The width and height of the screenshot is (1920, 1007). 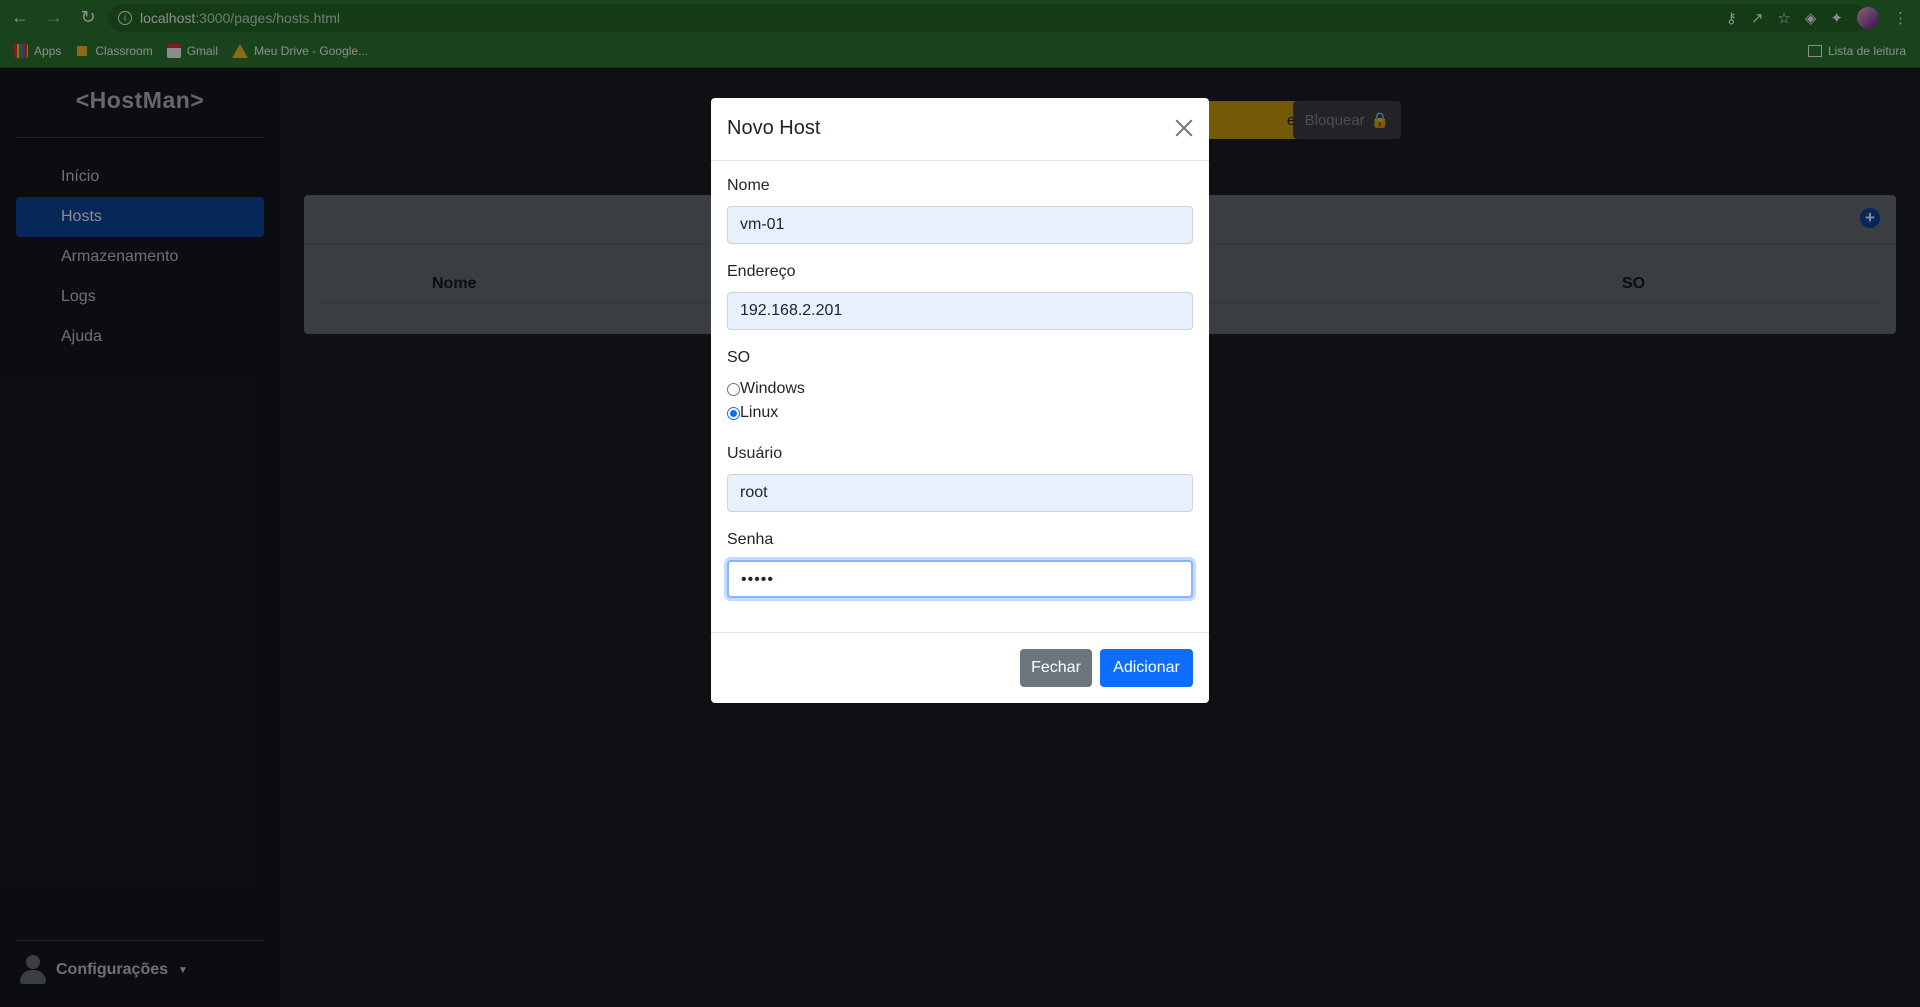 I want to click on address-label: Endereço, so click(x=761, y=271).